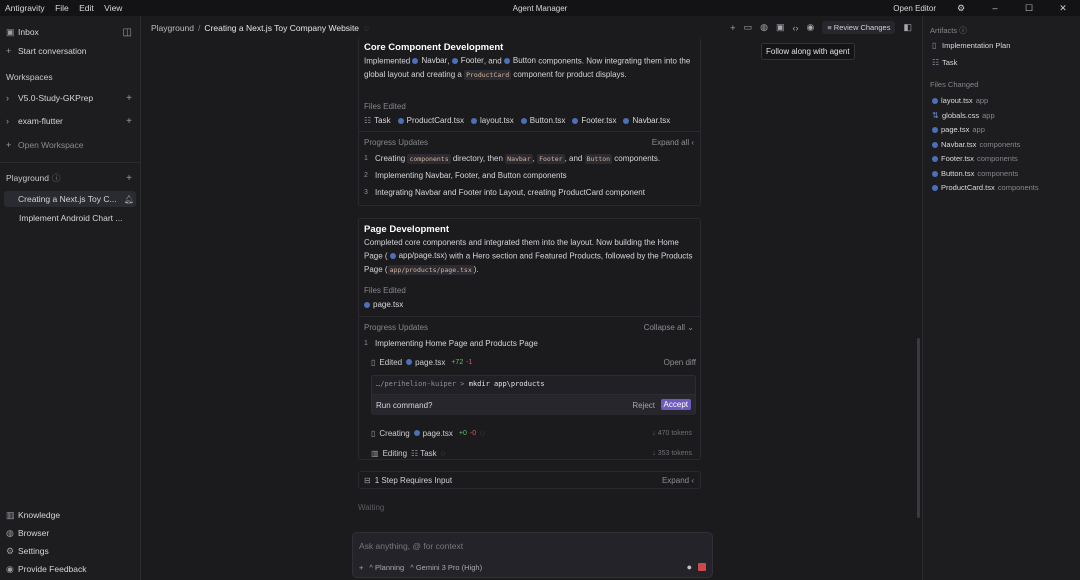 The height and width of the screenshot is (580, 1080). Describe the element at coordinates (70, 551) in the screenshot. I see `sidebar-item-settings: ⚙ Settings` at that location.